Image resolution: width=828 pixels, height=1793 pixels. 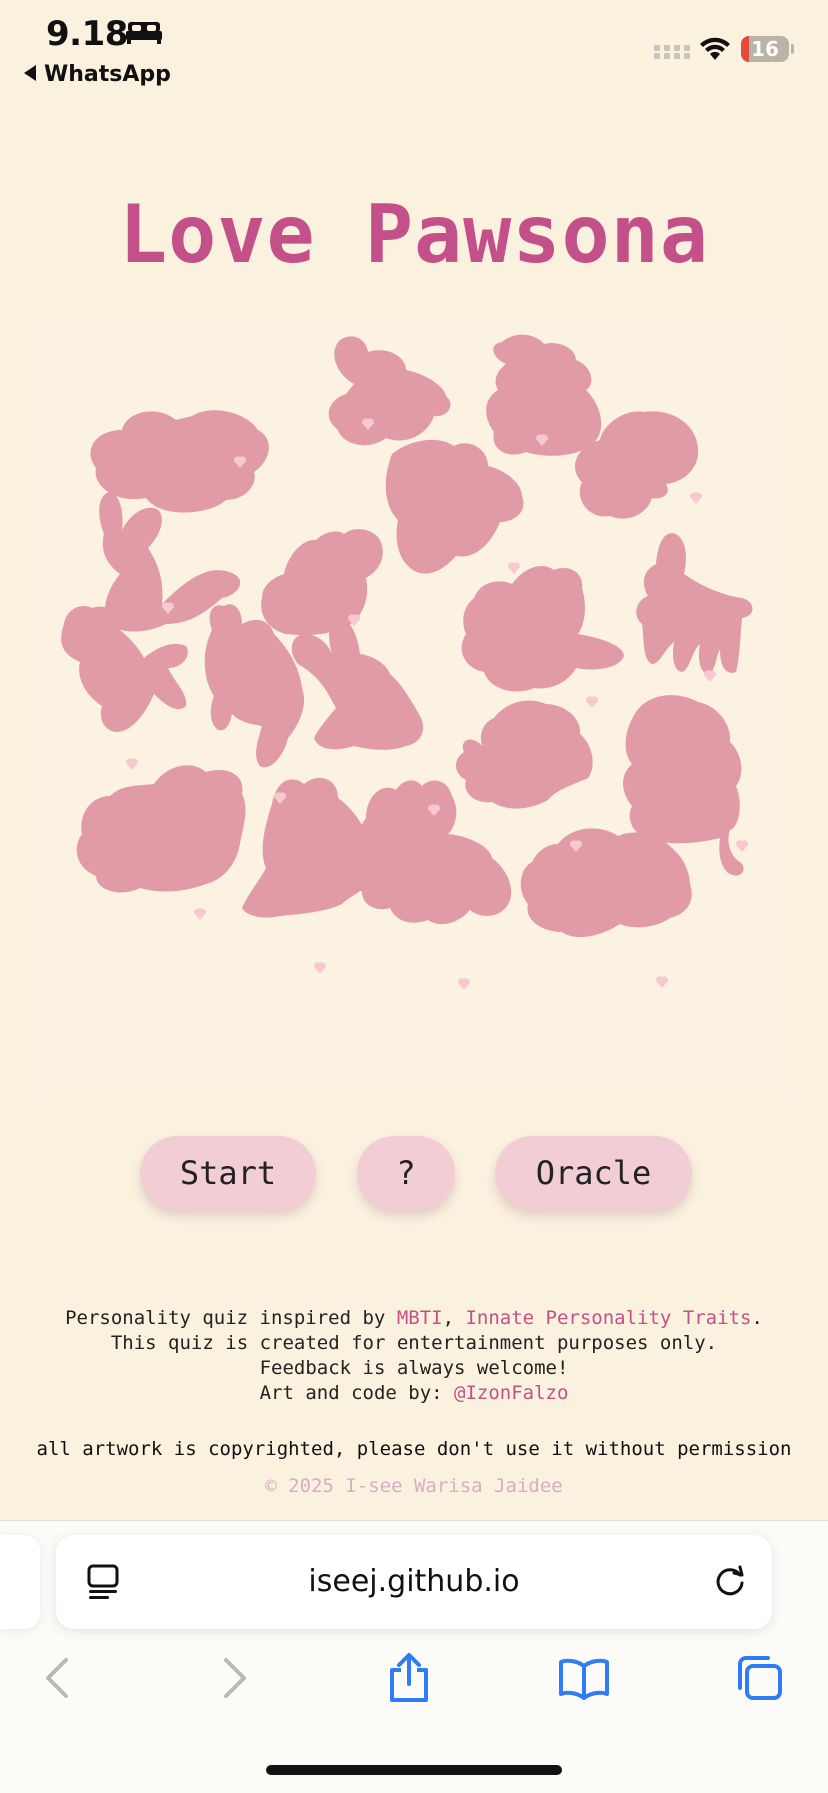 I want to click on battery-cap, so click(x=792, y=49).